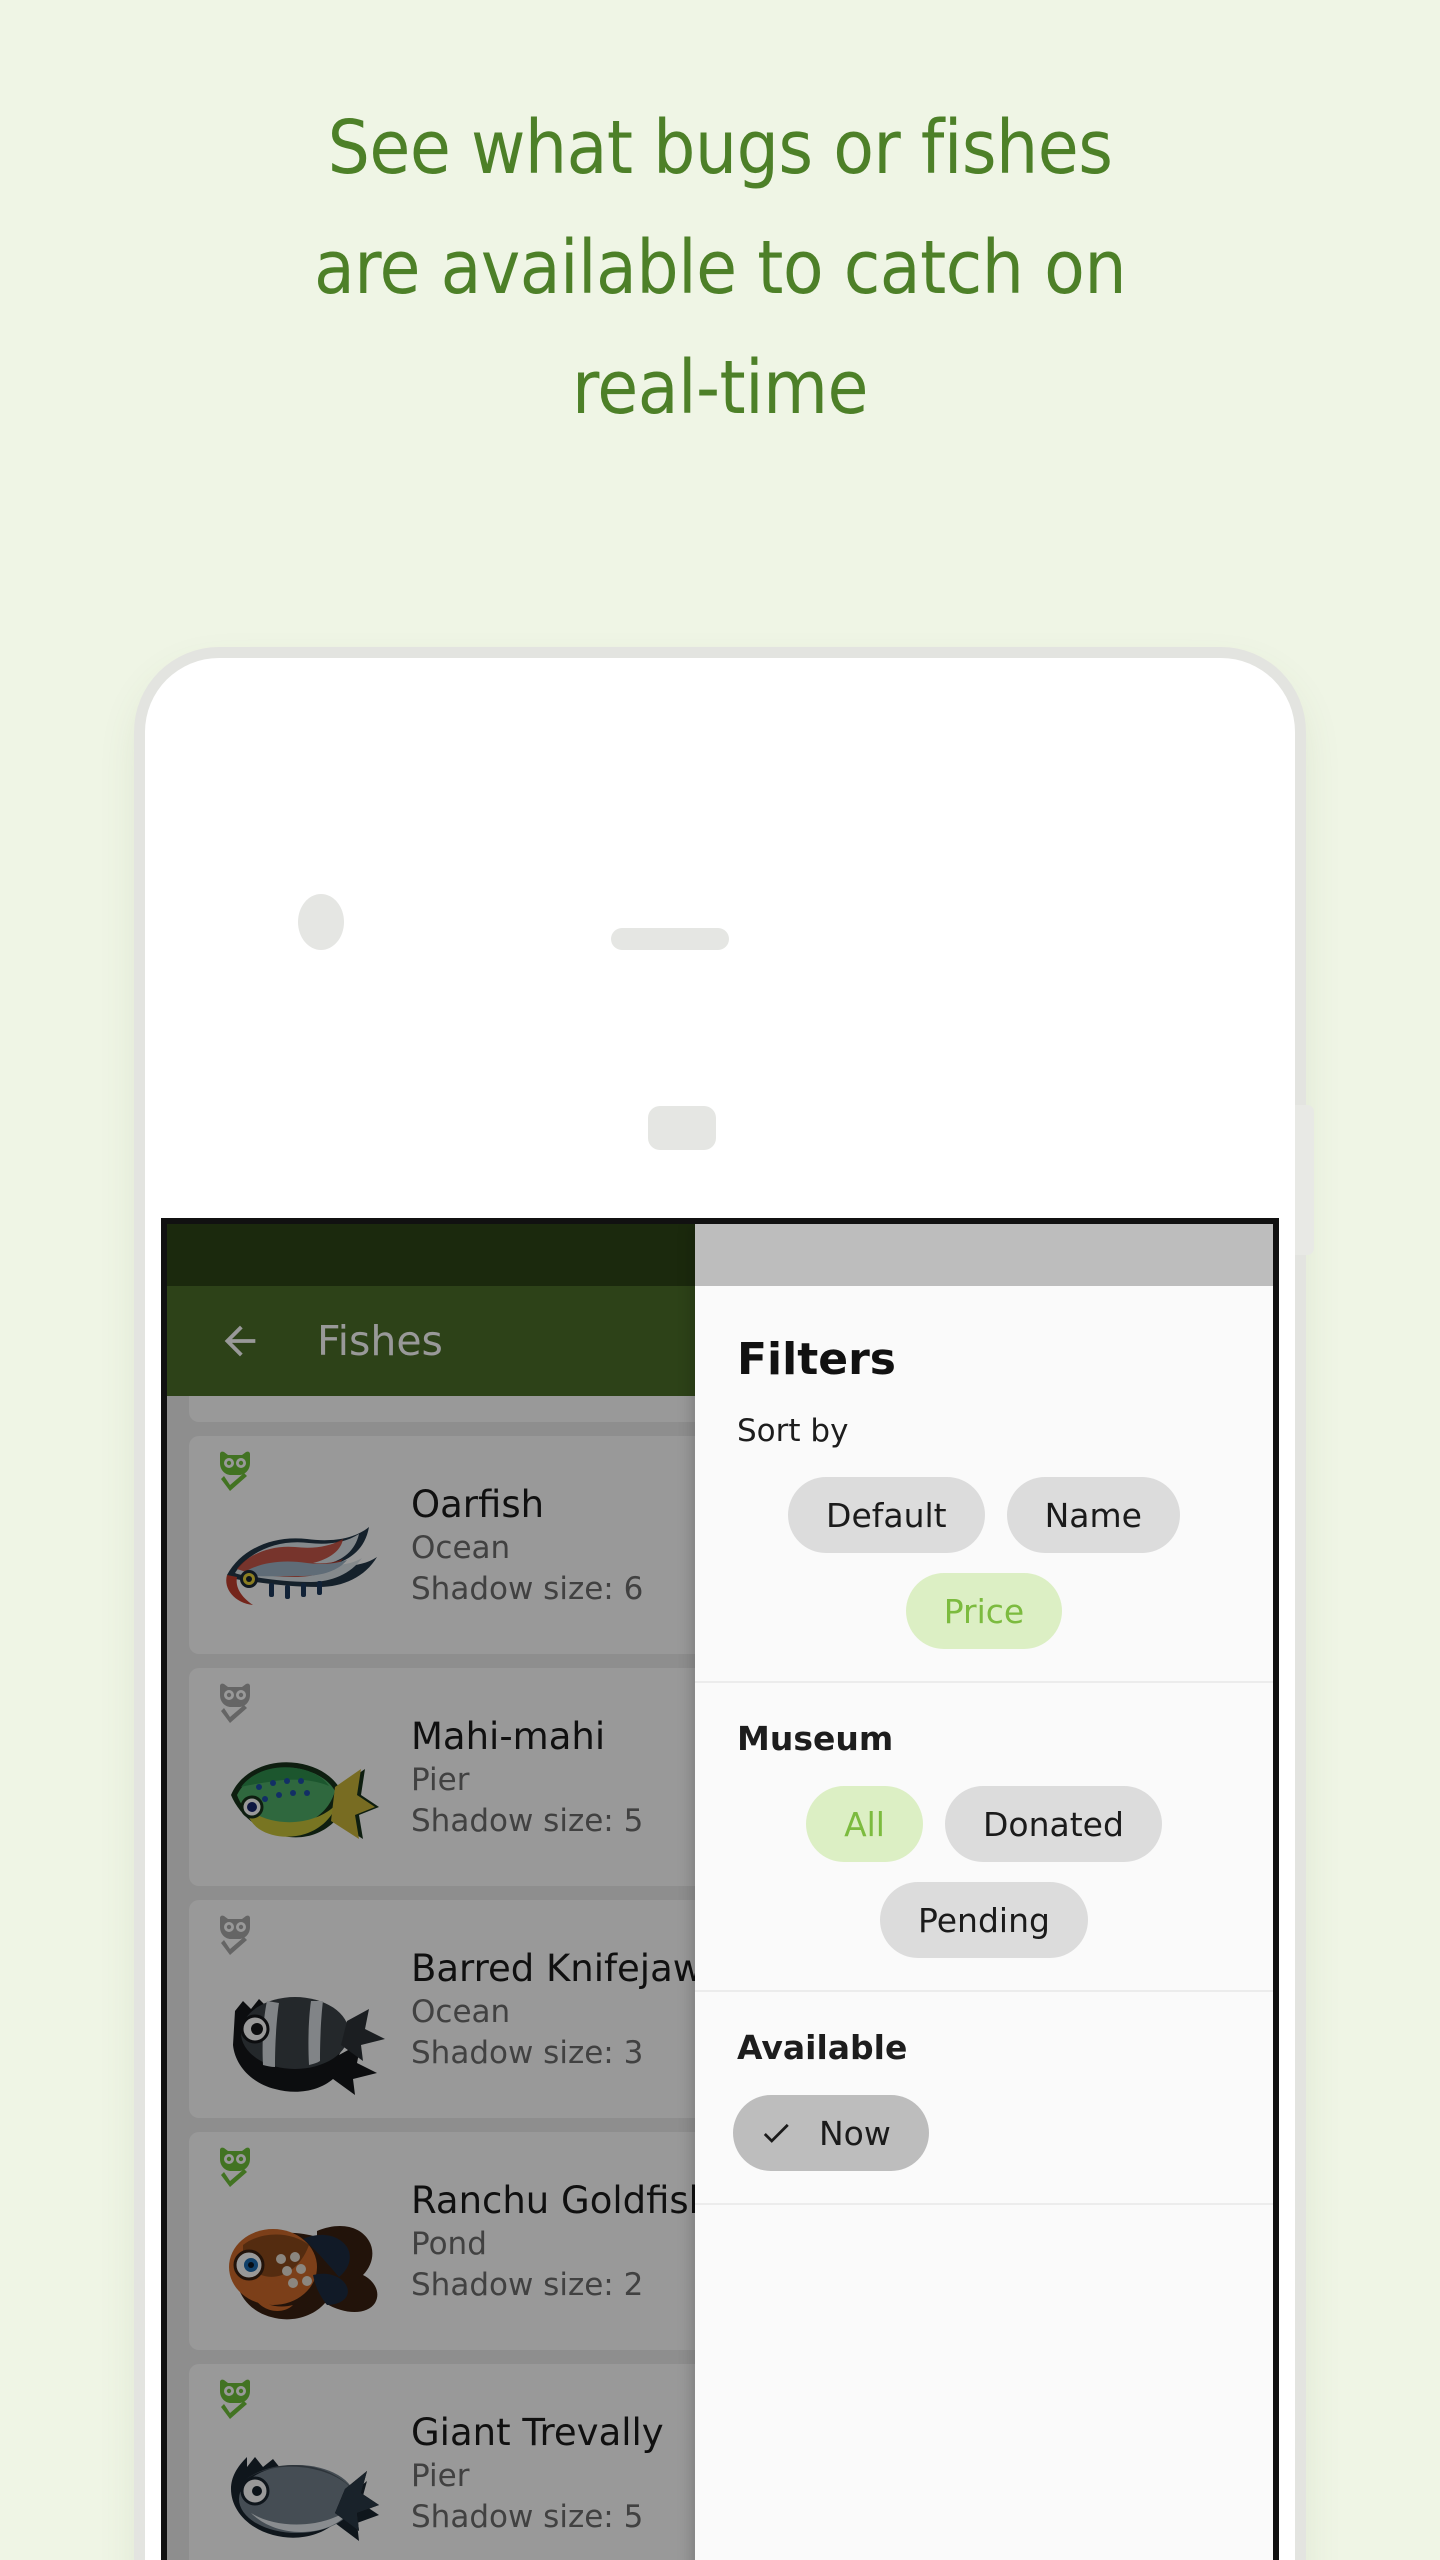  What do you see at coordinates (776, 2133) in the screenshot?
I see `check-icon` at bounding box center [776, 2133].